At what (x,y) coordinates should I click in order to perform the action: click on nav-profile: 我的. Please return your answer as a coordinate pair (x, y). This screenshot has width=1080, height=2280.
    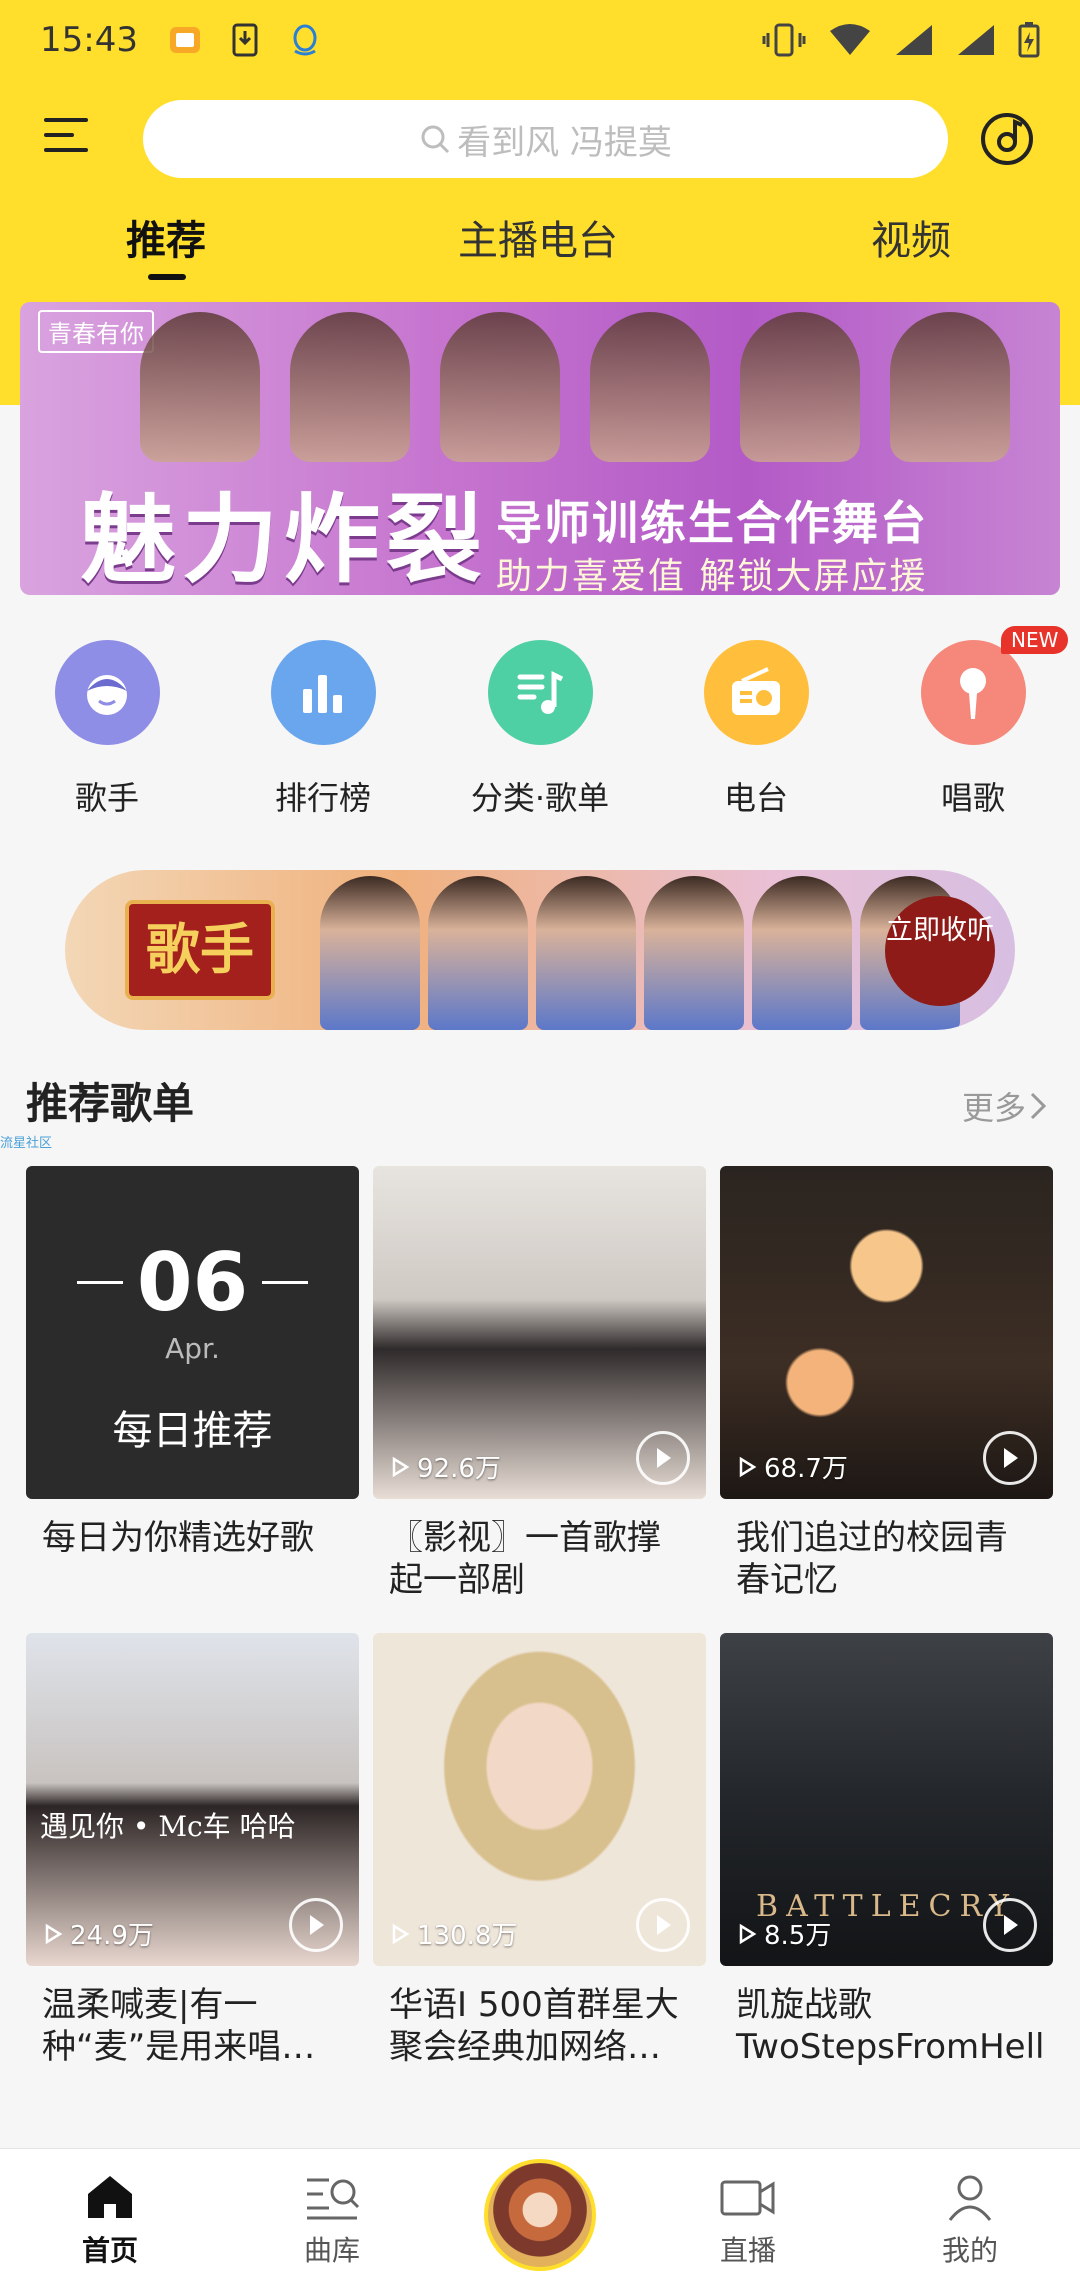
    Looking at the image, I should click on (970, 2219).